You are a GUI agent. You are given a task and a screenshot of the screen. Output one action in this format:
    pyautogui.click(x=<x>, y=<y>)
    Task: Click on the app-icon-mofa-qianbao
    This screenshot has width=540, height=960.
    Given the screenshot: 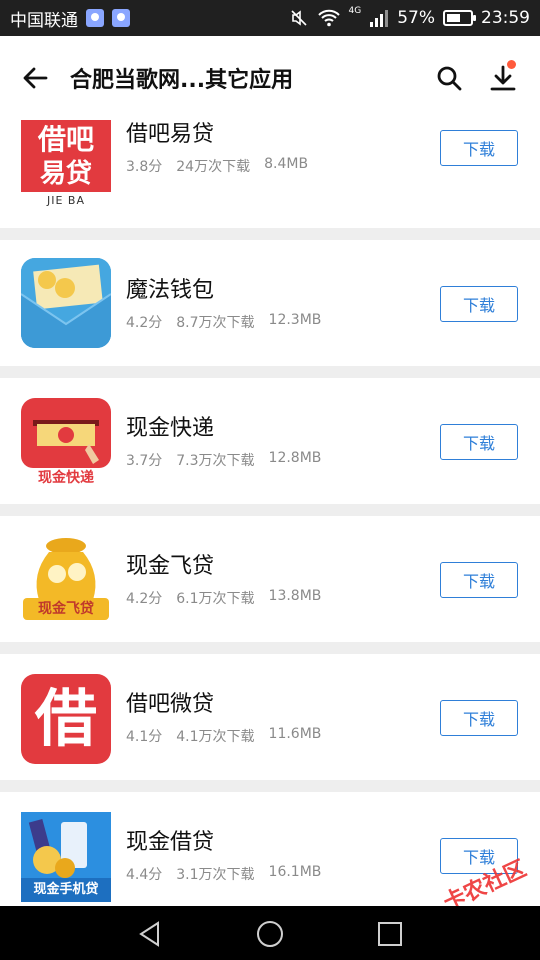 What is the action you would take?
    pyautogui.click(x=66, y=303)
    